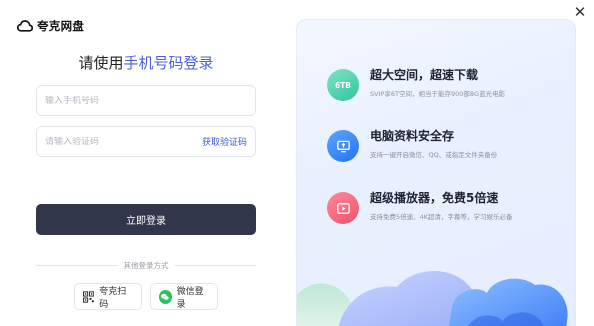 This screenshot has width=594, height=326. I want to click on monitor-icon, so click(343, 146).